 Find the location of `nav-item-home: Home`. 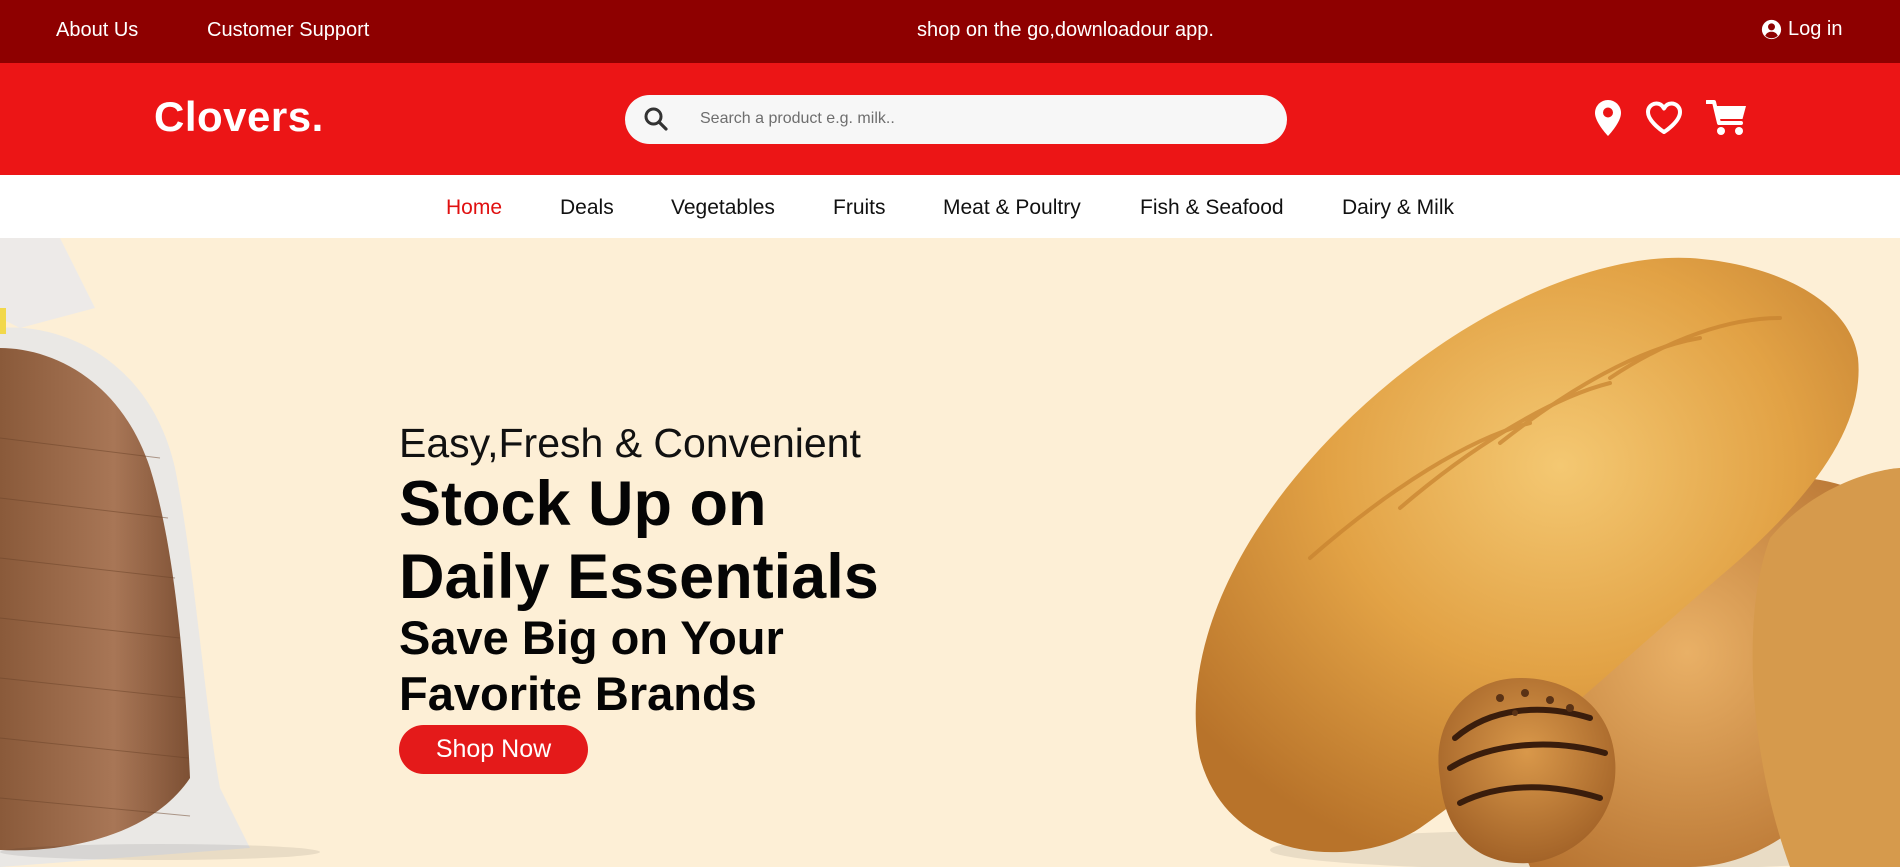

nav-item-home: Home is located at coordinates (474, 208).